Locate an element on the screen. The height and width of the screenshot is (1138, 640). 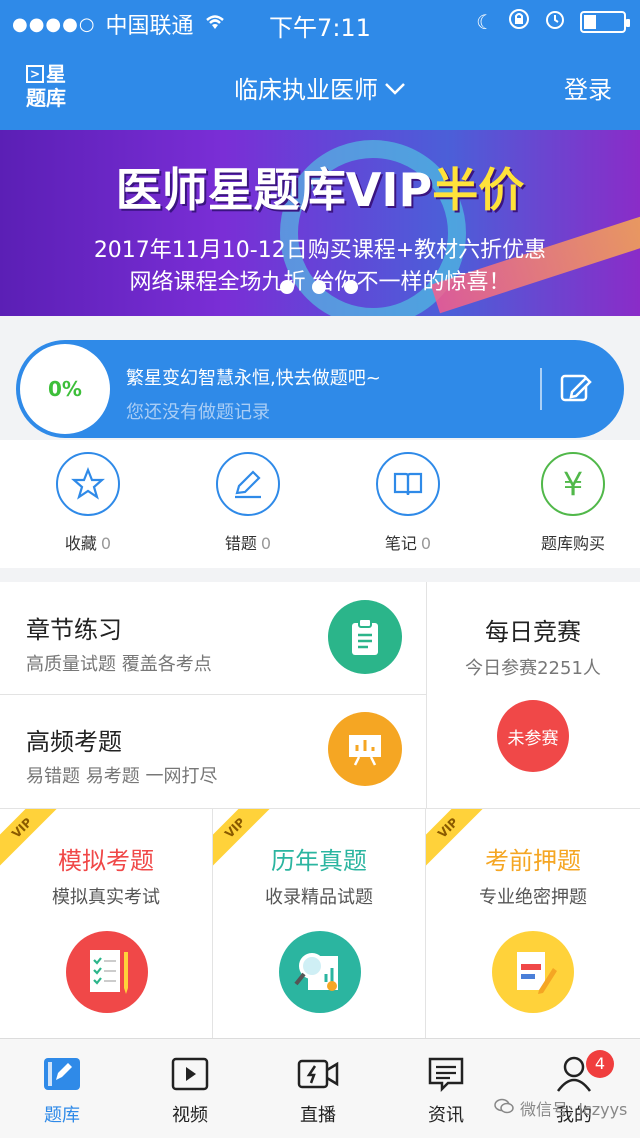
login-button: 登录 is located at coordinates (588, 87).